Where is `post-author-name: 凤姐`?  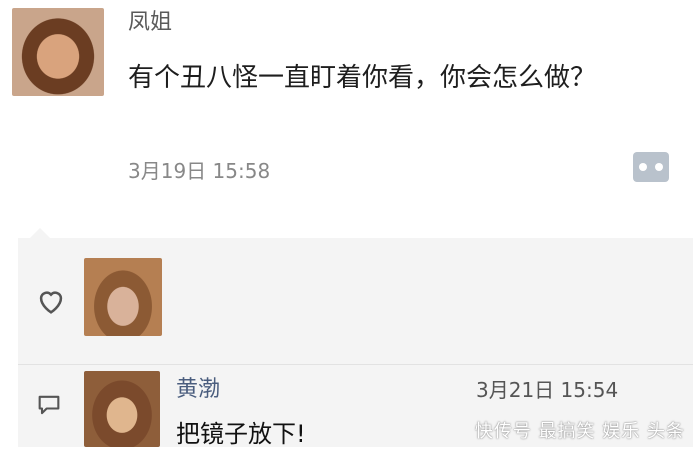 post-author-name: 凤姐 is located at coordinates (150, 20).